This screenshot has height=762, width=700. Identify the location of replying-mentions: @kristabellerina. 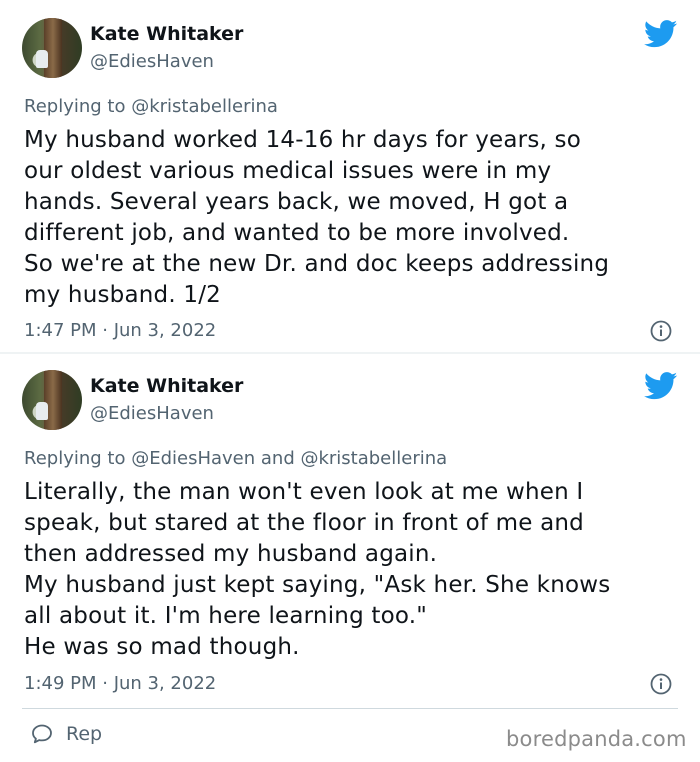
(204, 106).